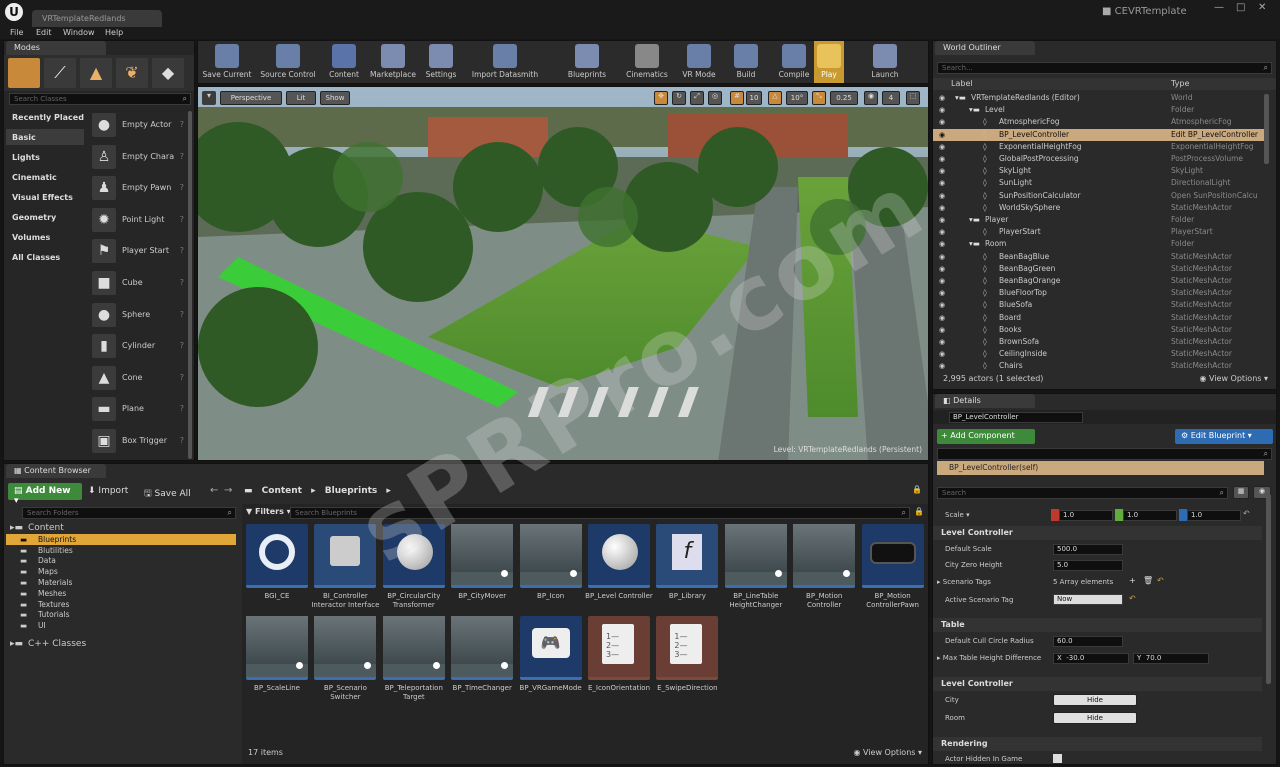 The image size is (1280, 767). What do you see at coordinates (1241, 492) in the screenshot?
I see `property-matrix-icon: ▦` at bounding box center [1241, 492].